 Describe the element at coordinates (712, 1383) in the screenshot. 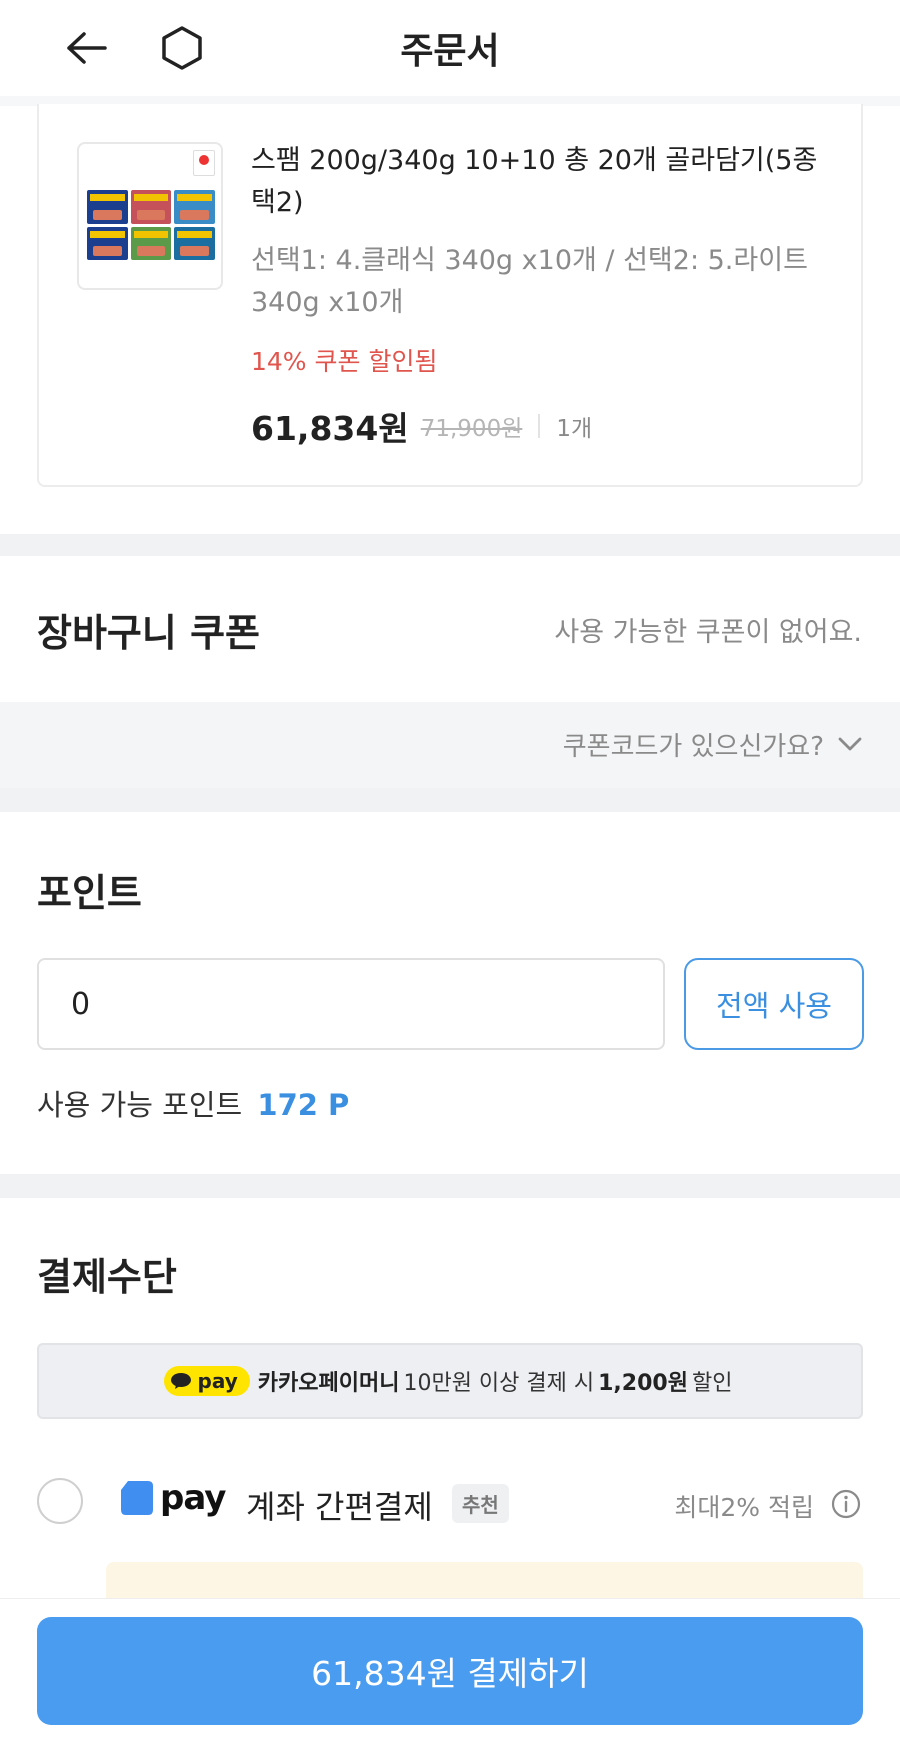

I see `promo-suffix: 할인` at that location.